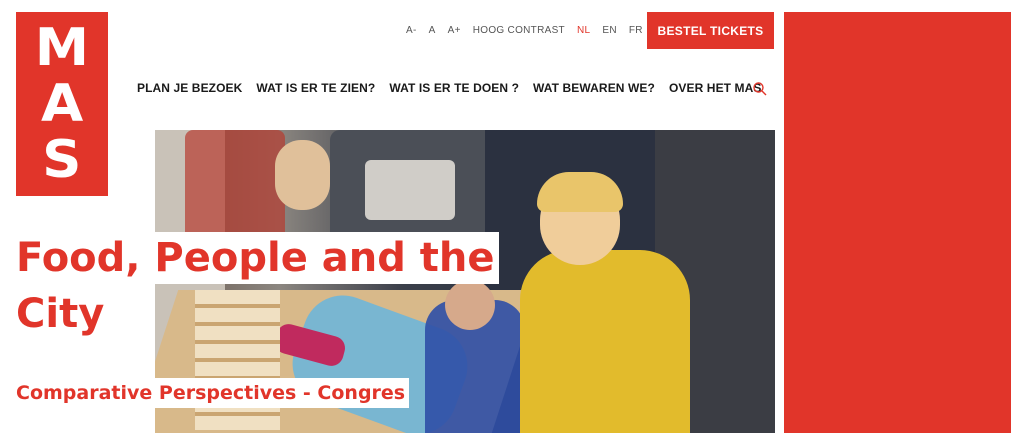  I want to click on hero-title-line-1: Food, People and the, so click(257, 258).